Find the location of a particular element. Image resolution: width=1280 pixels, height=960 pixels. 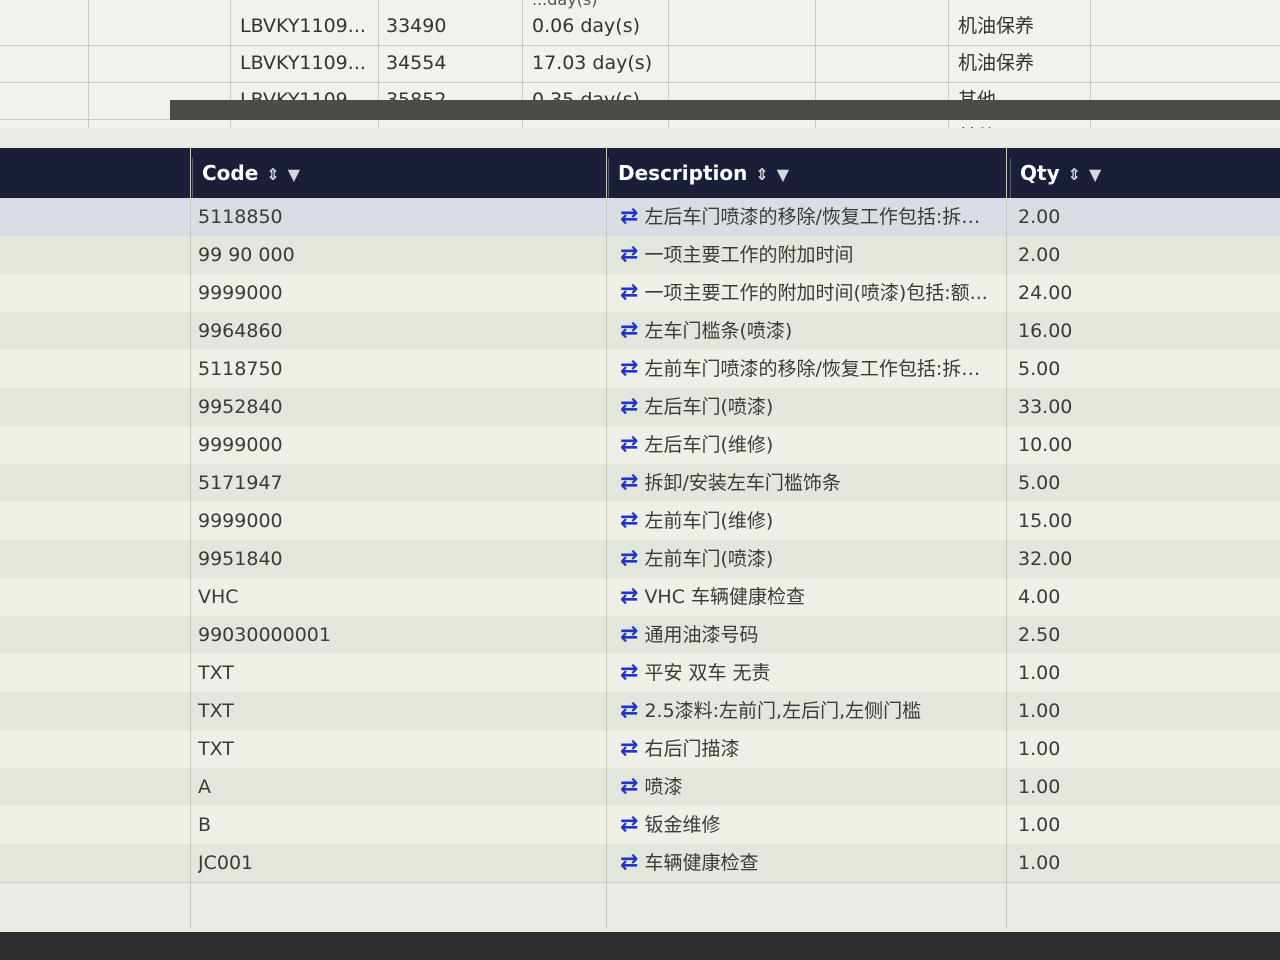

description-cell: ⇄ 车辆健康检查 is located at coordinates (807, 863).